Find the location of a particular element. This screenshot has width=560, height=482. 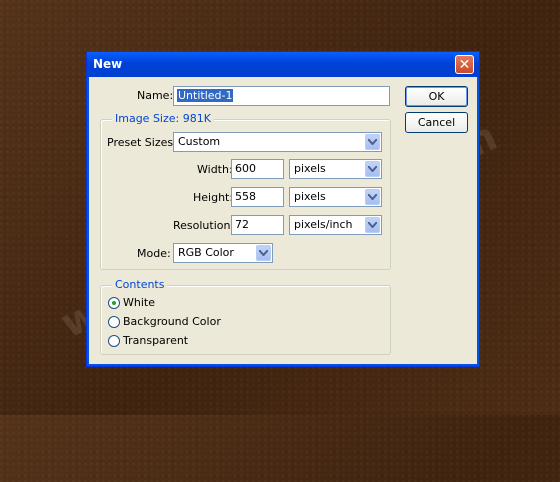

ok-button: OK is located at coordinates (436, 96).